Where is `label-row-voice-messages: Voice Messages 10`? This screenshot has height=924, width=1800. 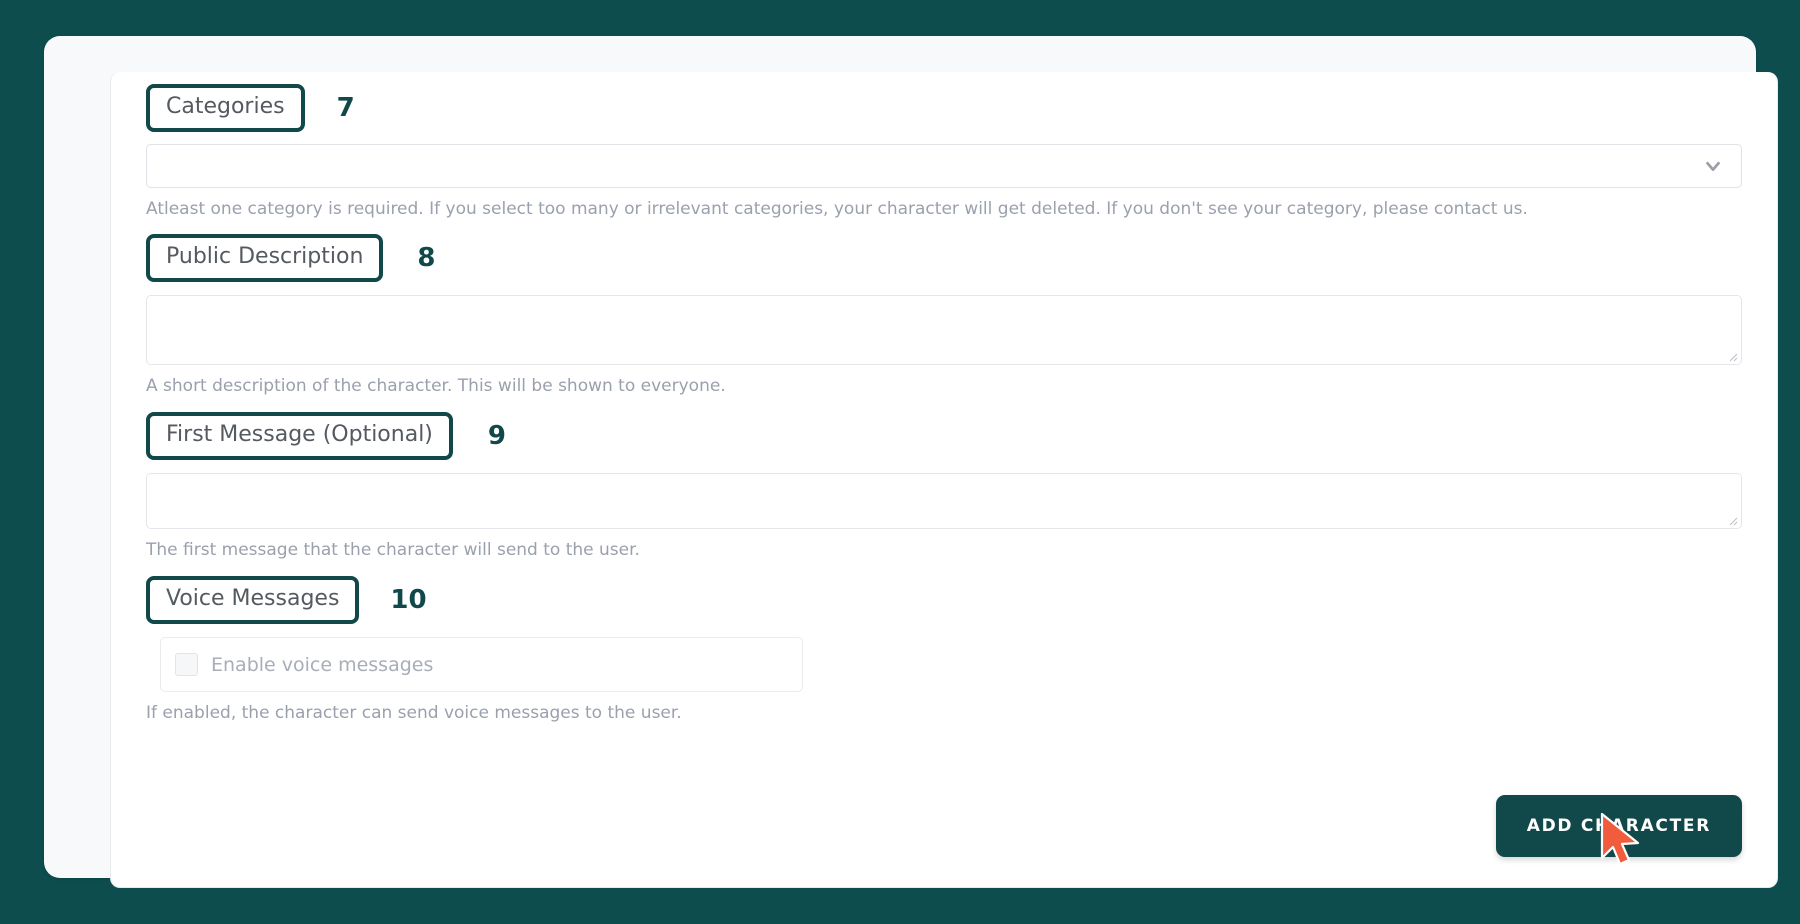 label-row-voice-messages: Voice Messages 10 is located at coordinates (944, 600).